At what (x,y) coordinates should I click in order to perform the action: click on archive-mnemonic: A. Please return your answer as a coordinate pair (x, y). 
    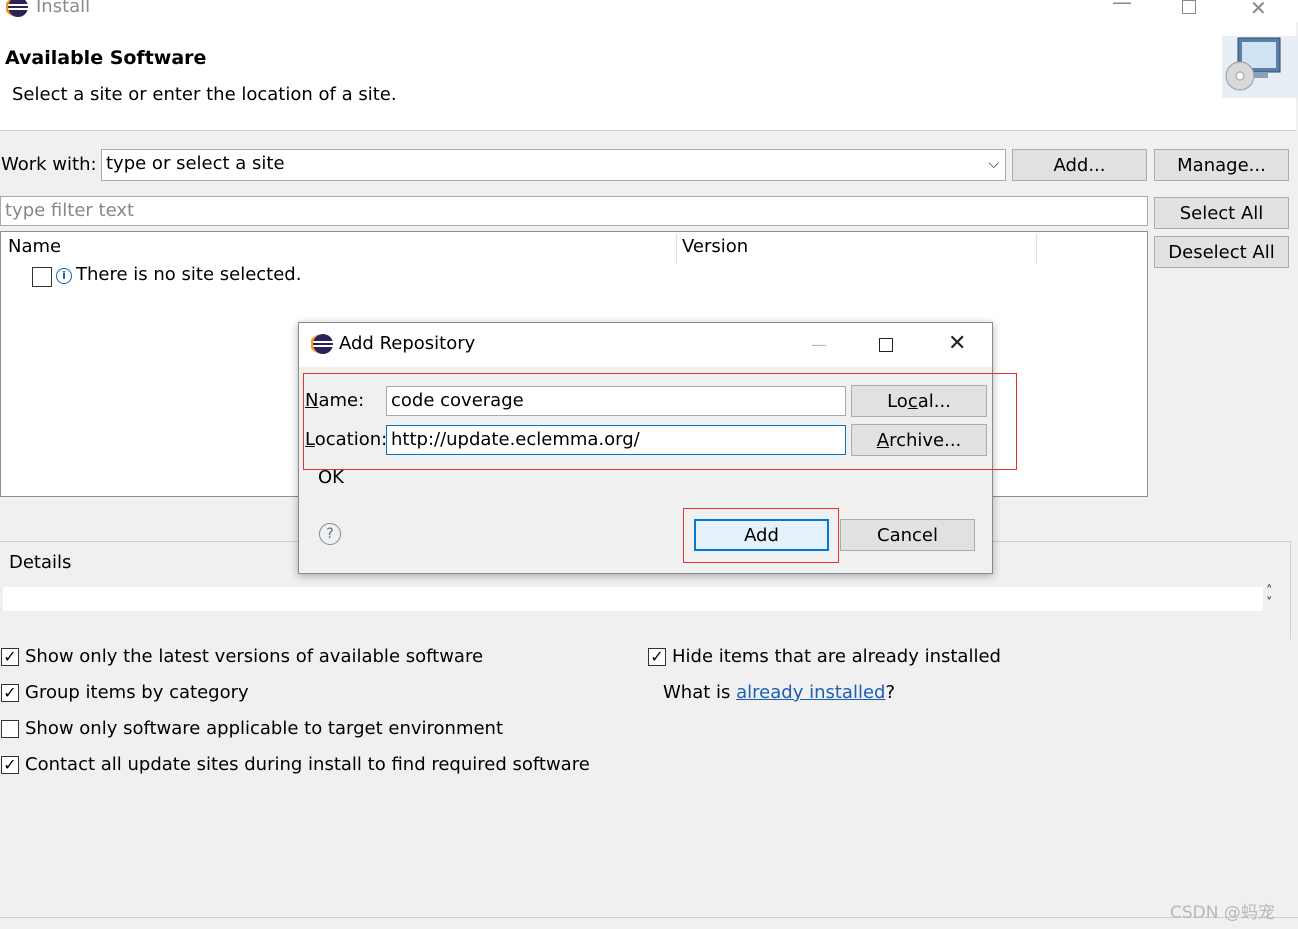
    Looking at the image, I should click on (883, 440).